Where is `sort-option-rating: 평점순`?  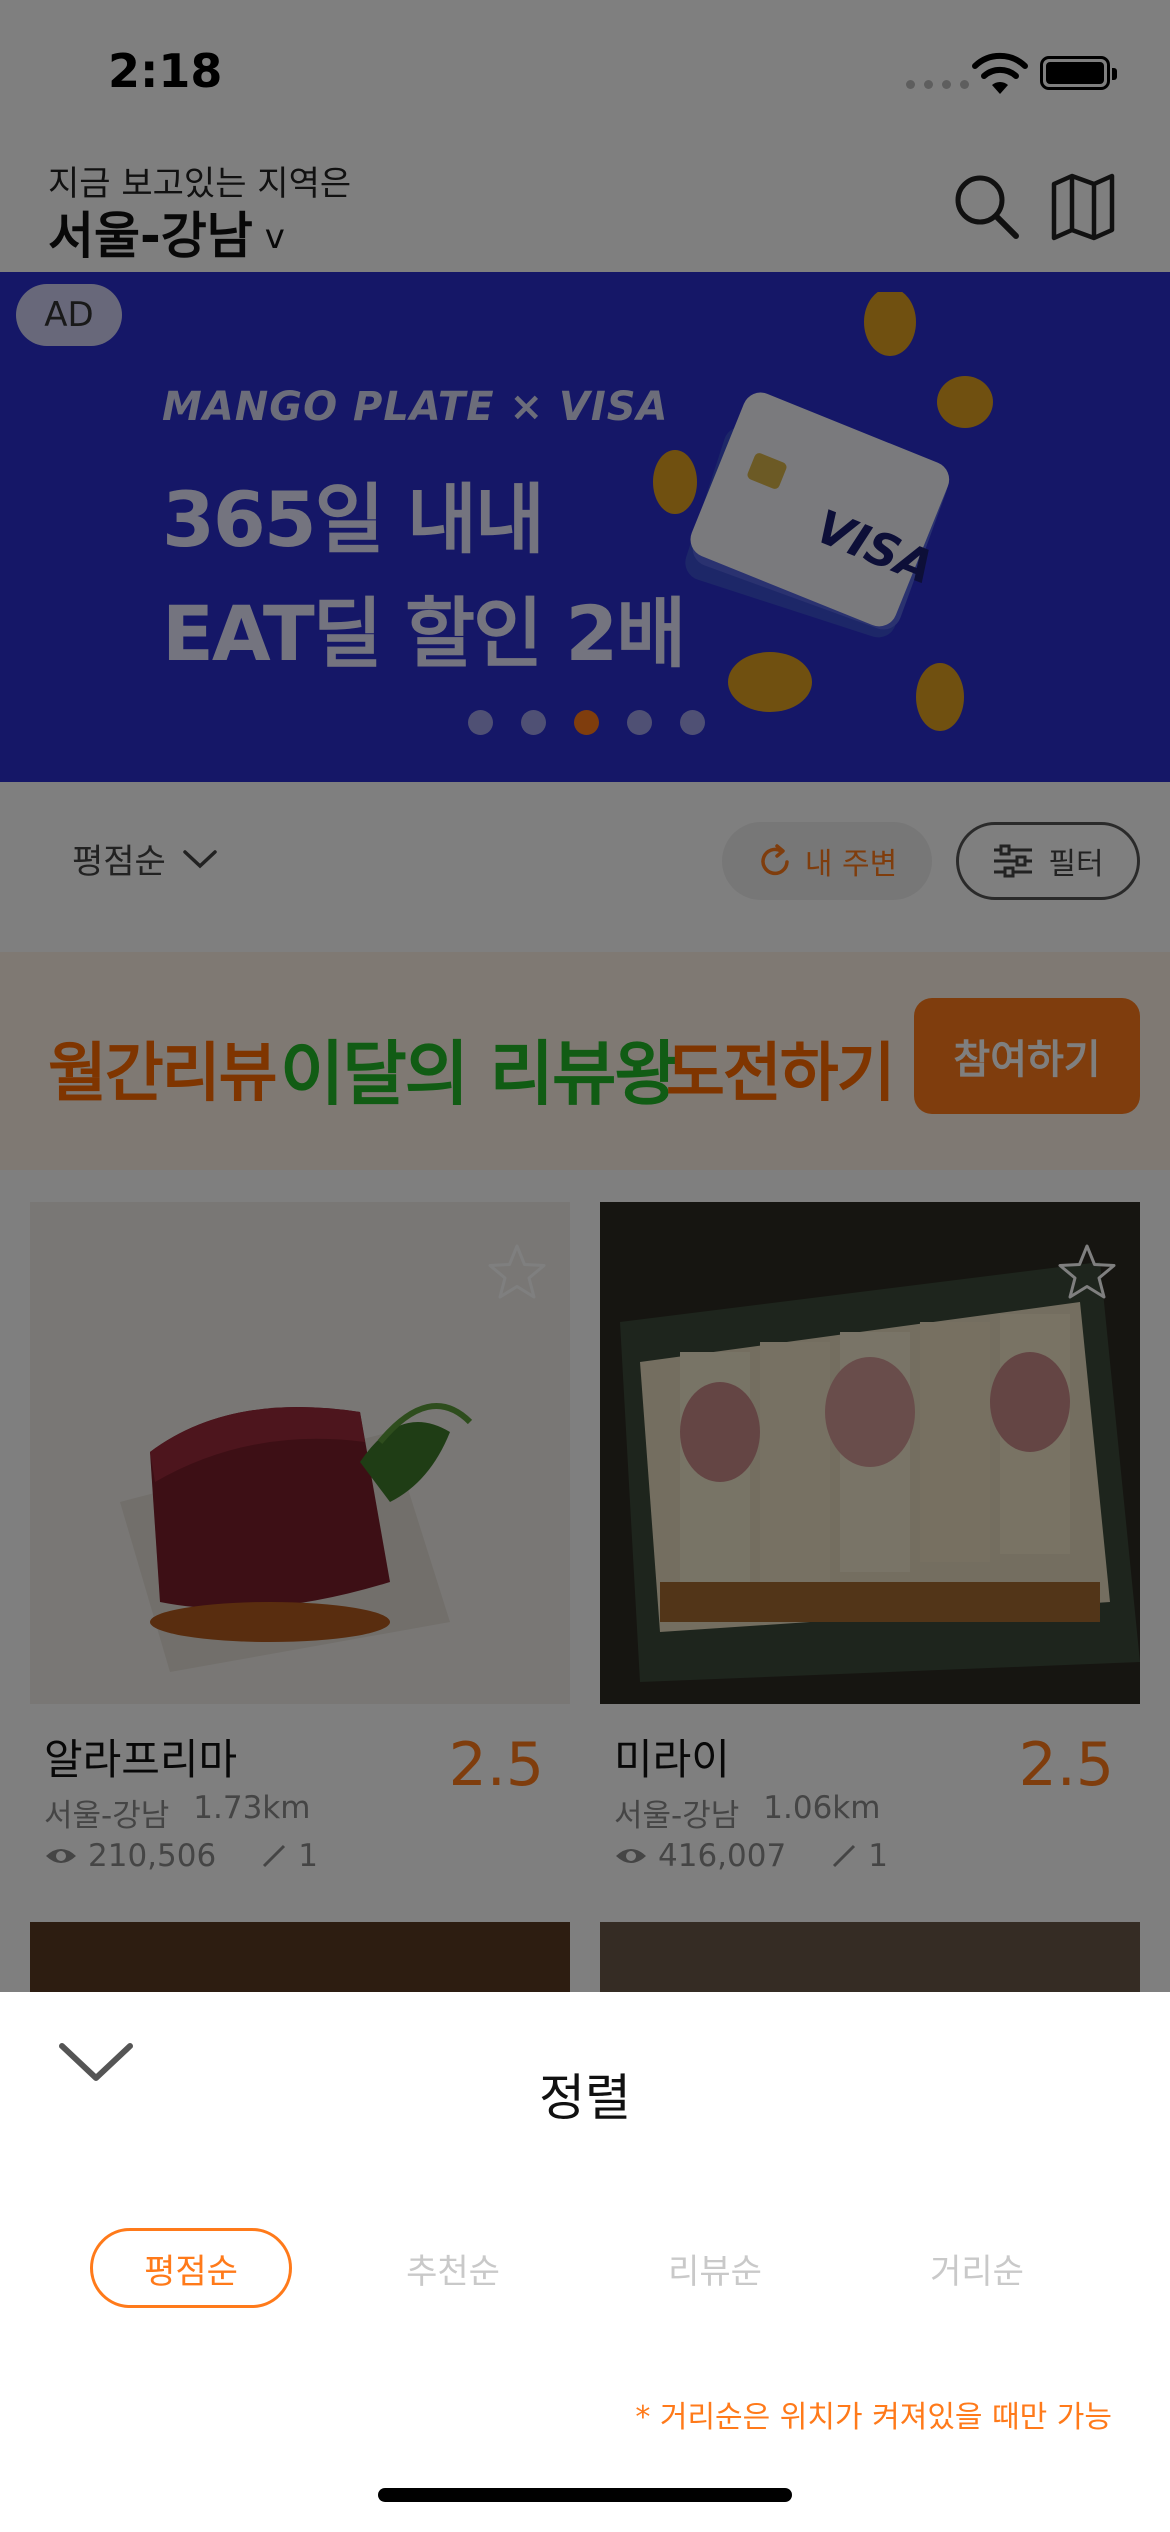
sort-option-rating: 평점순 is located at coordinates (191, 2268).